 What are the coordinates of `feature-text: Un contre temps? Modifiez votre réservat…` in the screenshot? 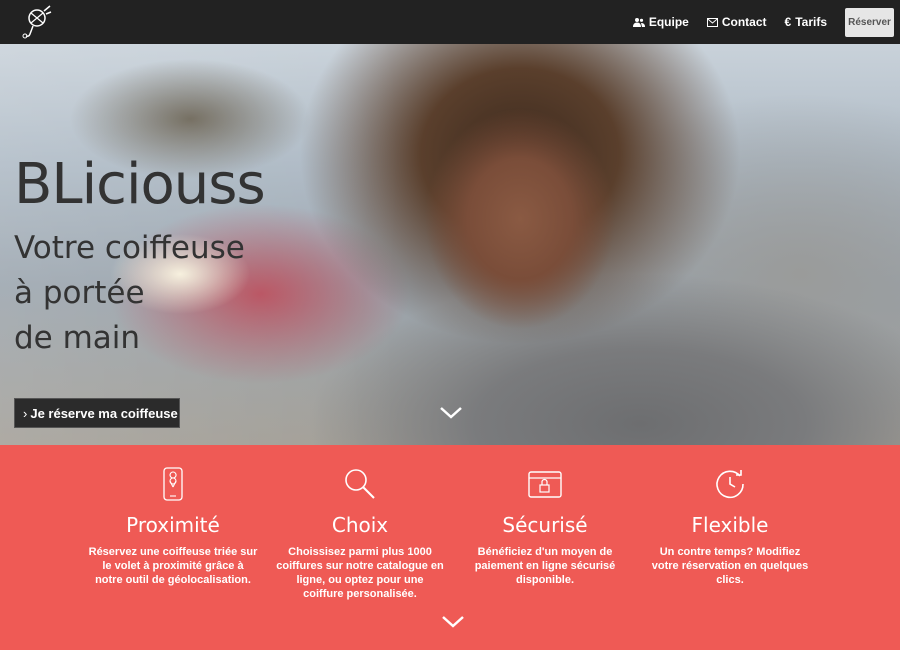 It's located at (730, 566).